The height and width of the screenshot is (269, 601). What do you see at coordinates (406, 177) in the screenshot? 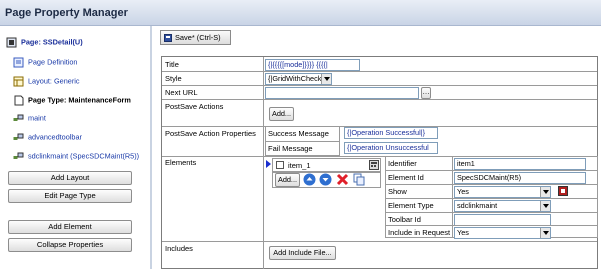
I see `element-id-label: Element Id` at bounding box center [406, 177].